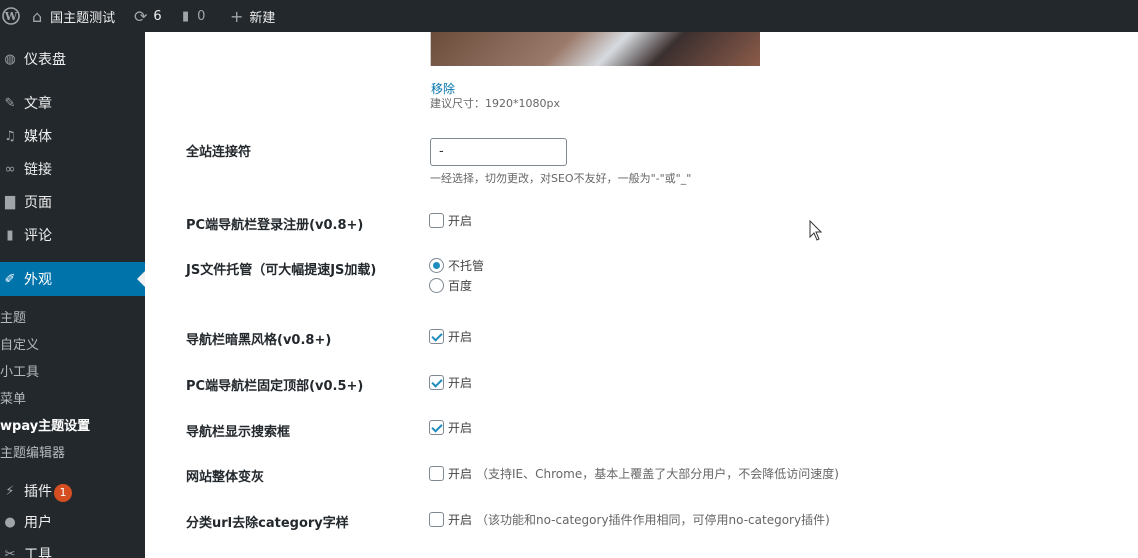 The image size is (1138, 558). I want to click on fixed-nav-checkbox, so click(436, 382).